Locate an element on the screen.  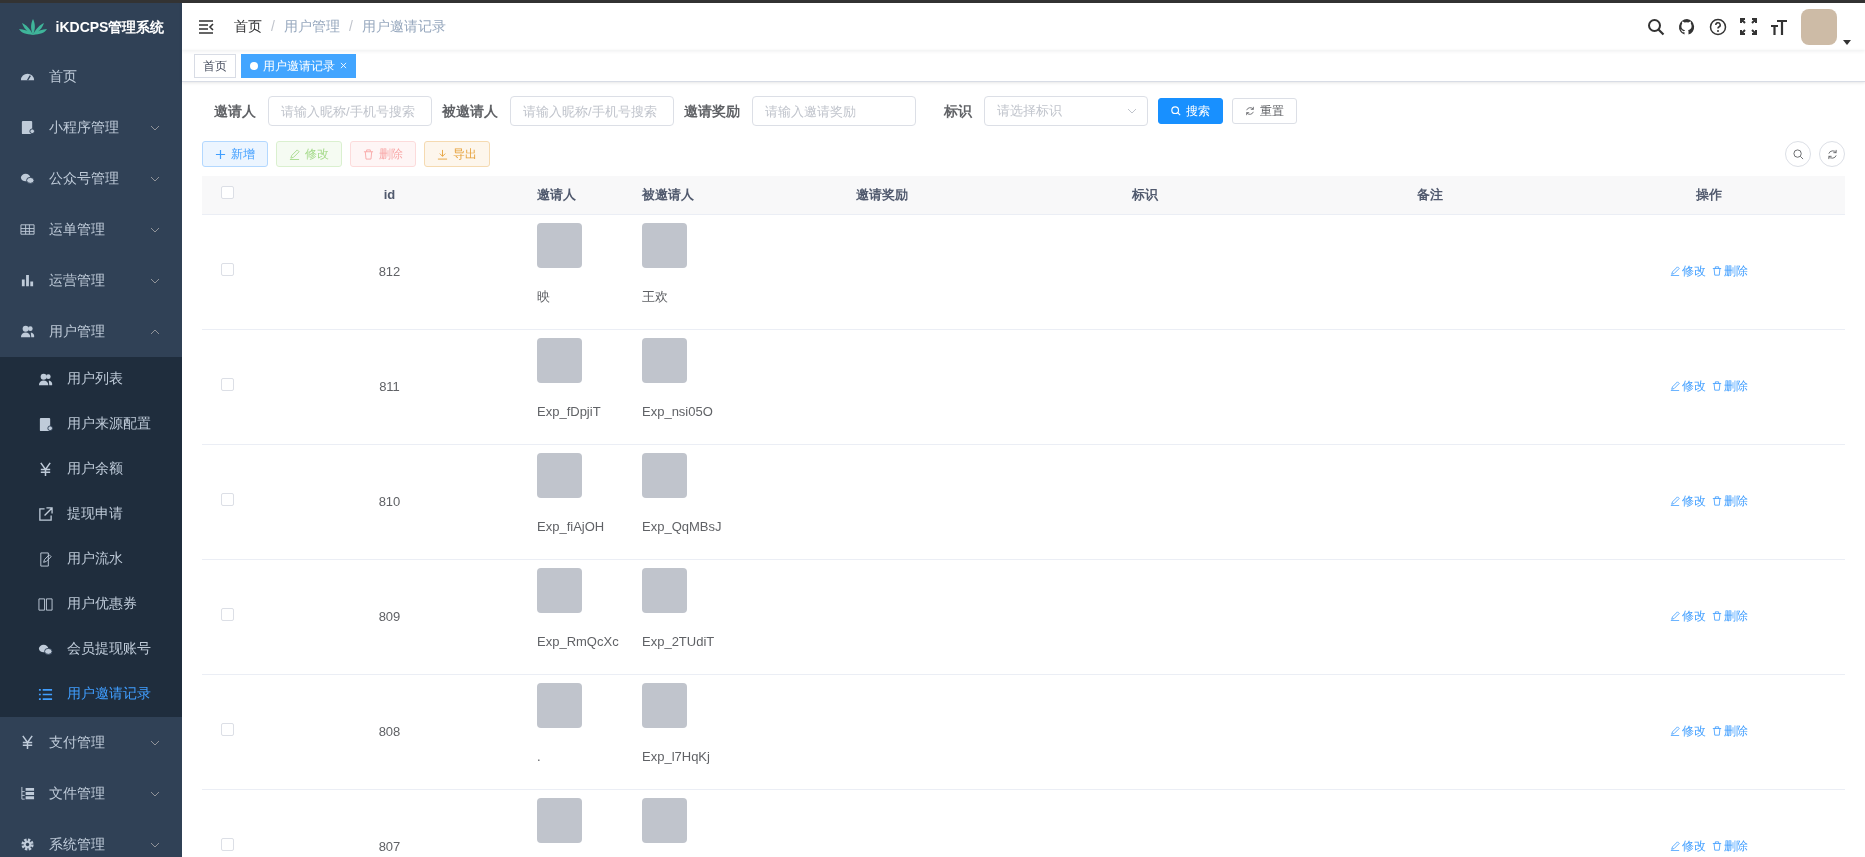
menu-item: 运单管理 is located at coordinates (91, 229).